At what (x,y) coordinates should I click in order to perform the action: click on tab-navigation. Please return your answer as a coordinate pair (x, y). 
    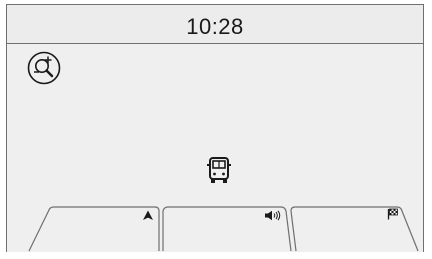
    Looking at the image, I should click on (94, 229).